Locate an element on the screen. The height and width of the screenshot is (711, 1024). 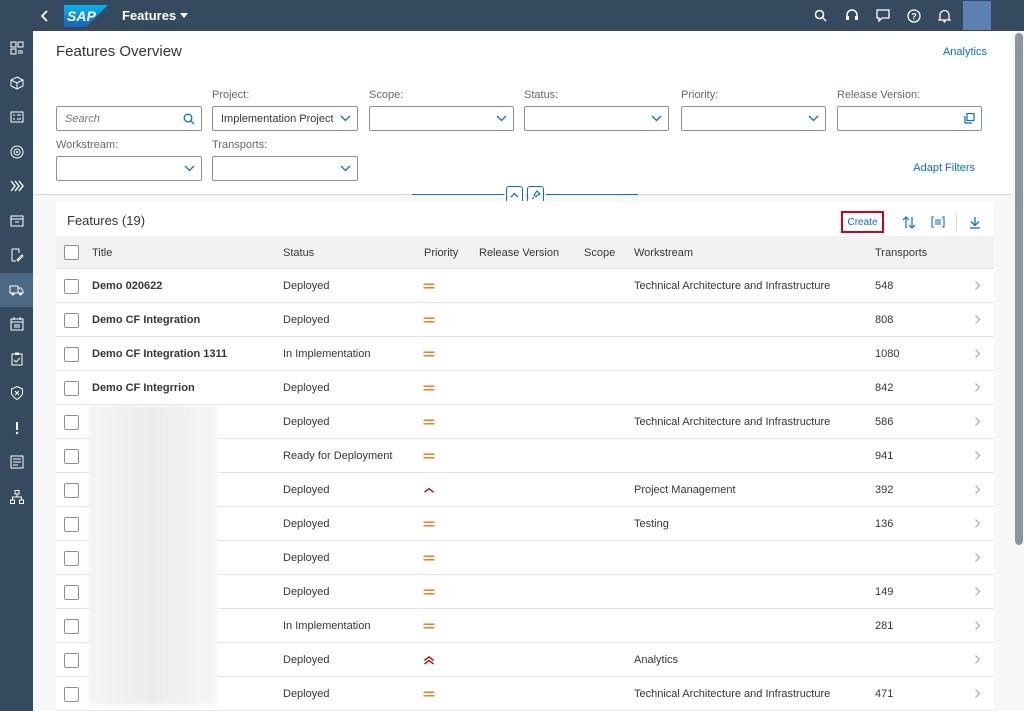
analytics-link: Analytics is located at coordinates (965, 52).